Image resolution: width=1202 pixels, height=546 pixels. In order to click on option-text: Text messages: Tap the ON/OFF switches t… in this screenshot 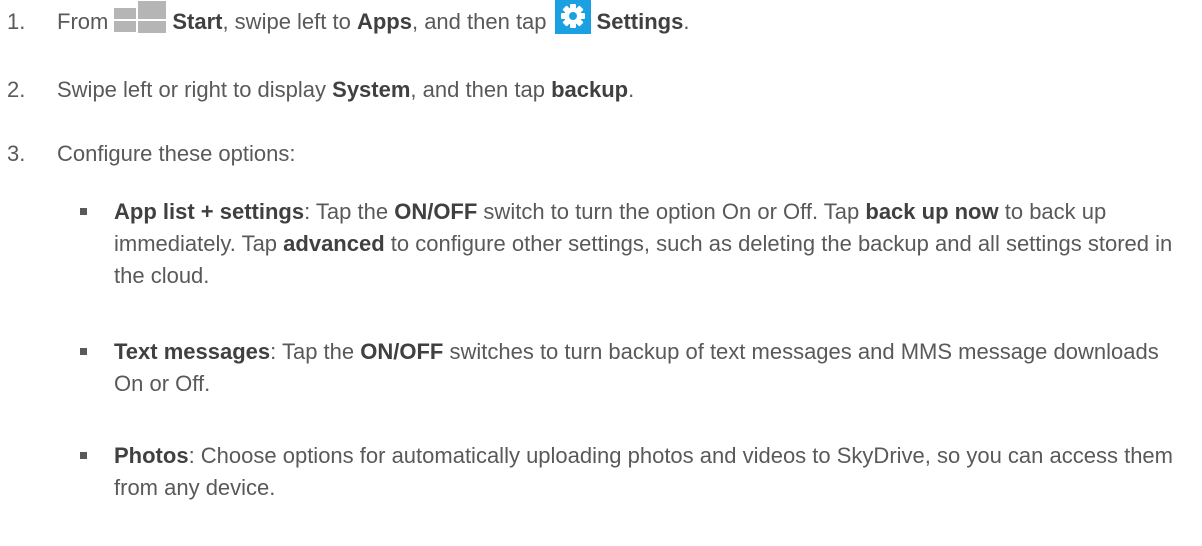, I will do `click(652, 368)`.